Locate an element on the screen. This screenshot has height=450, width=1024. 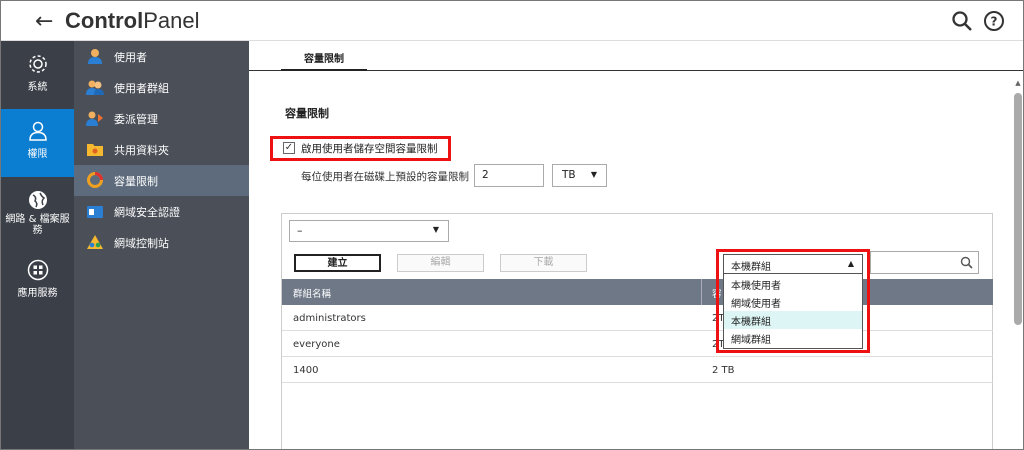
folder-share-icon is located at coordinates (95, 150).